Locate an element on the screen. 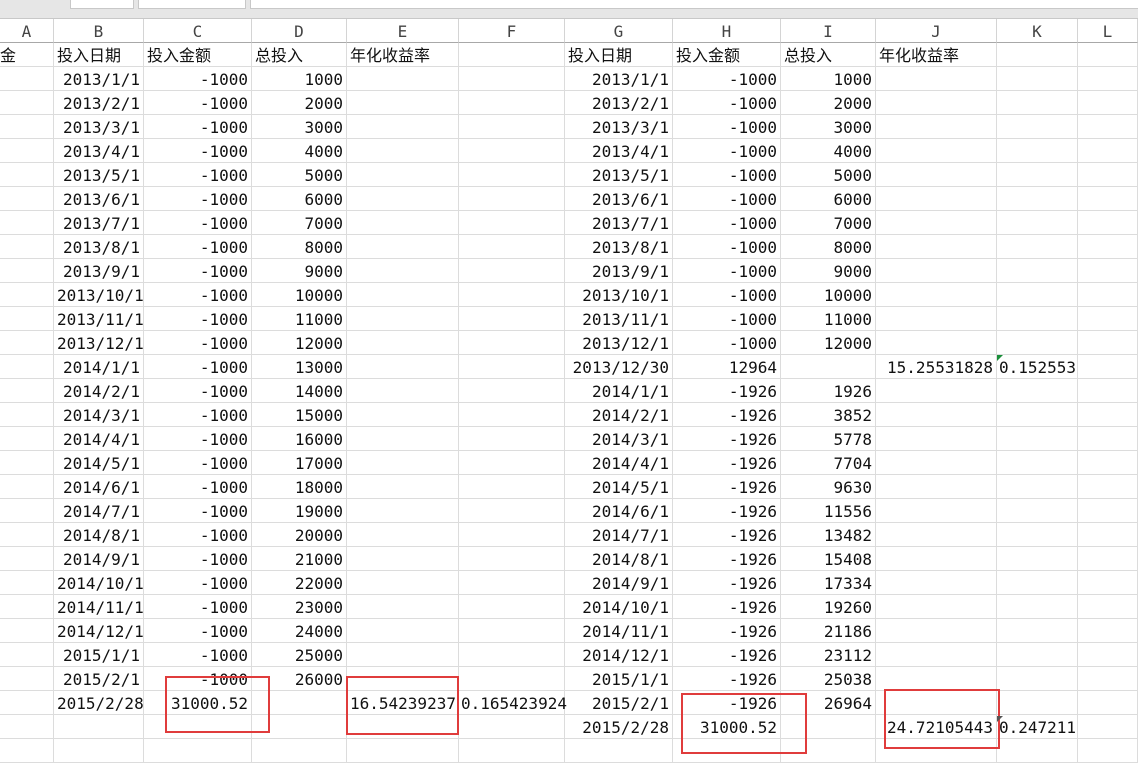  column-header-g: G is located at coordinates (619, 31).